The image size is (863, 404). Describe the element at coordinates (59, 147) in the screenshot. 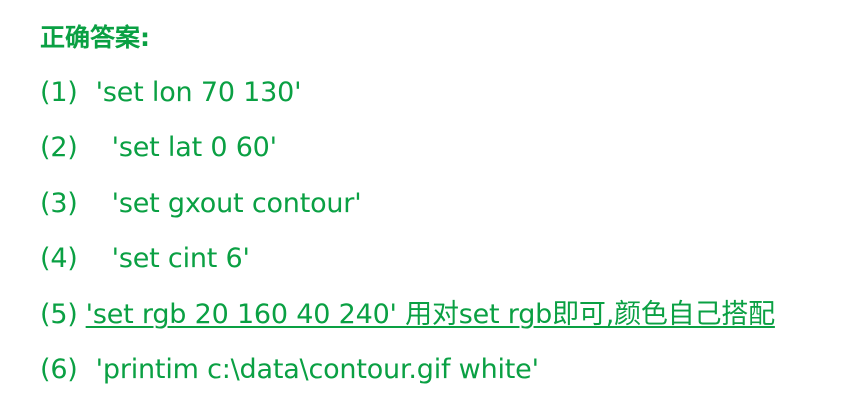

I see `answer-number-2: (2)` at that location.